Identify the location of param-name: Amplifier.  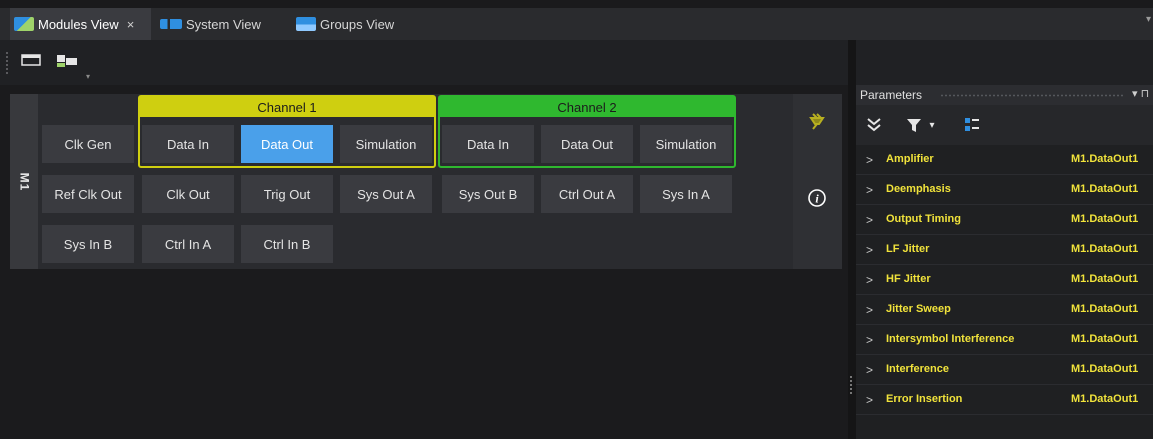
(910, 159).